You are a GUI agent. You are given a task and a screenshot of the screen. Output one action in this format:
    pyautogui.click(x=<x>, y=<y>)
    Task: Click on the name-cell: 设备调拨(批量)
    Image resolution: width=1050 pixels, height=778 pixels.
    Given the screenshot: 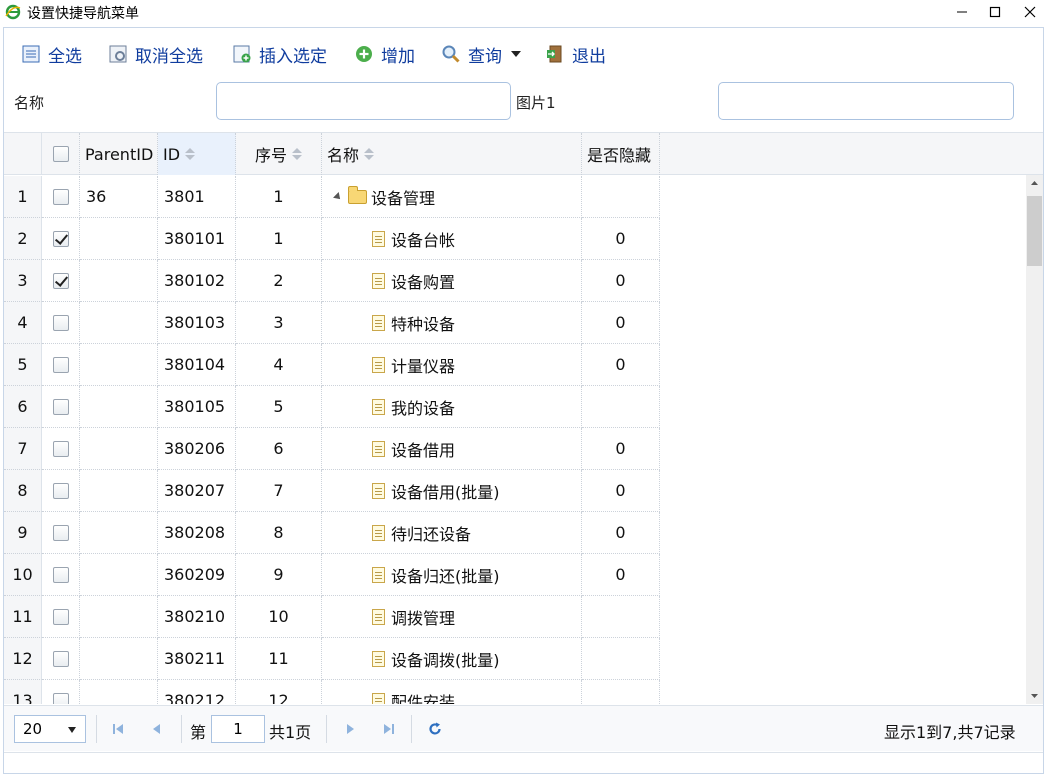 What is the action you would take?
    pyautogui.click(x=452, y=659)
    